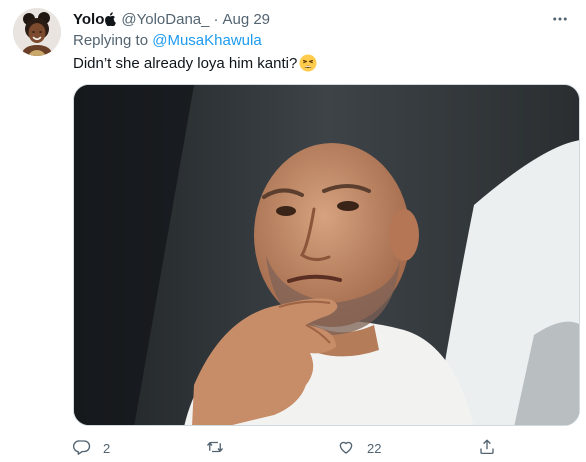  I want to click on more-options-icon, so click(560, 19).